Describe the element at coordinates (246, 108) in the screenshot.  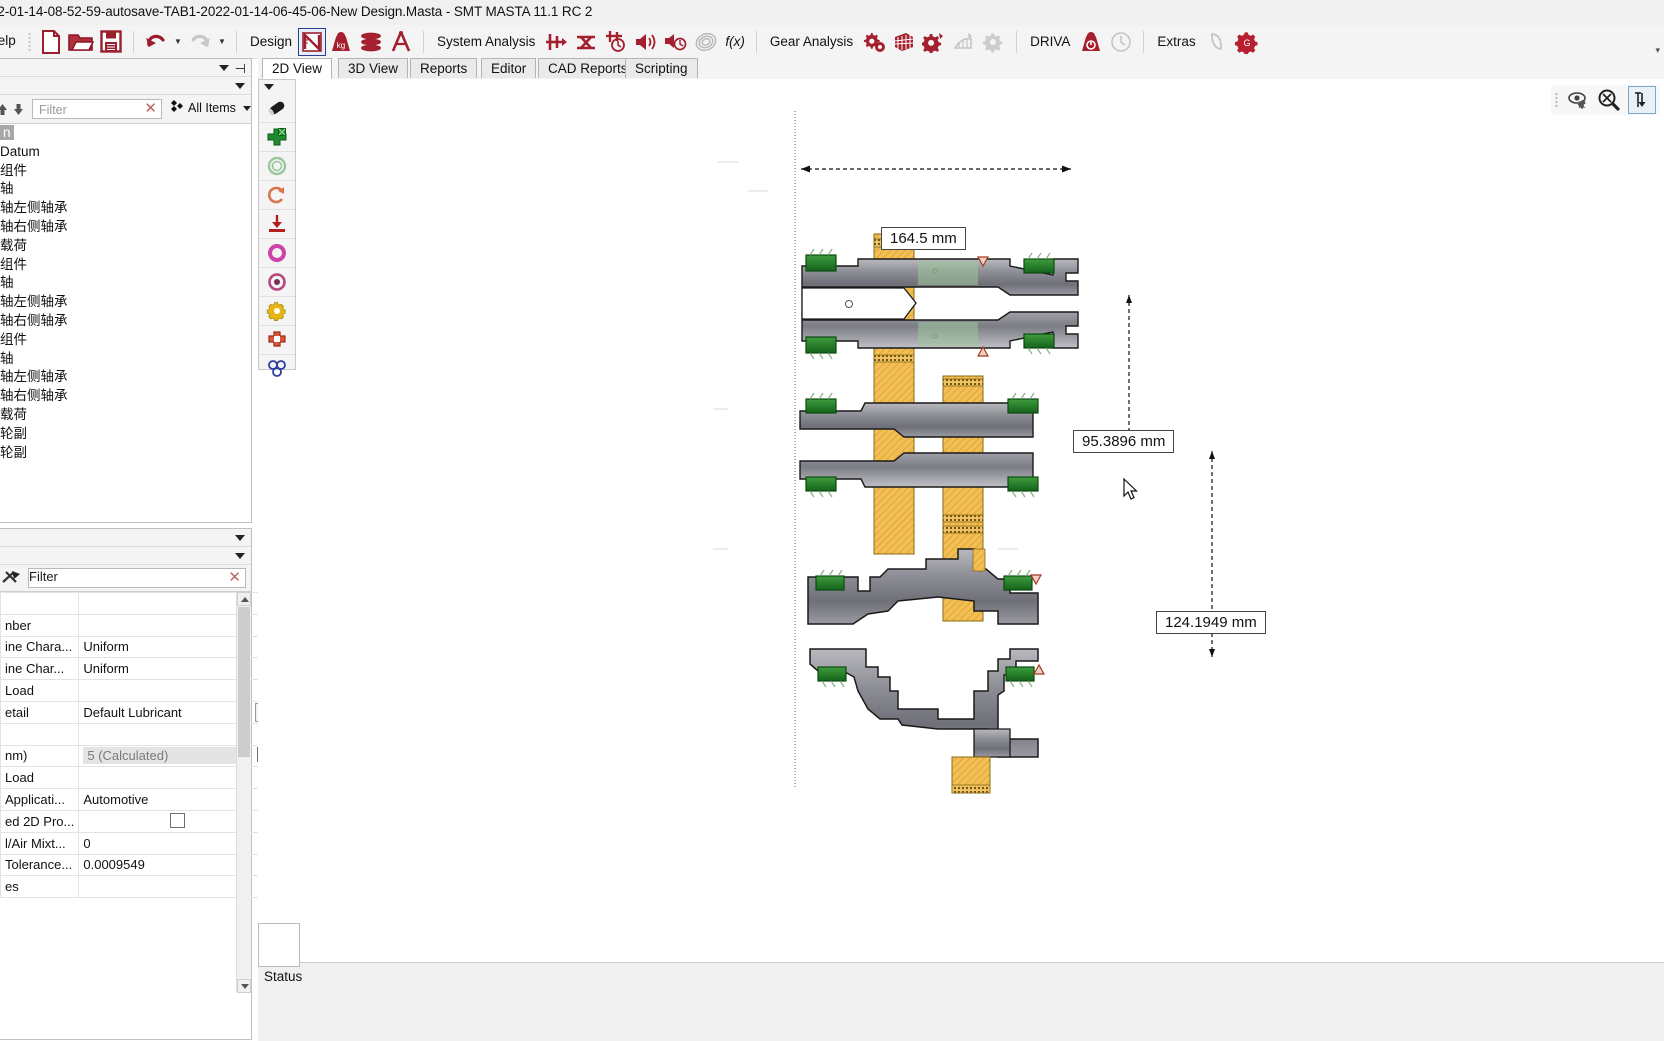
I see `all-items-caret-icon` at that location.